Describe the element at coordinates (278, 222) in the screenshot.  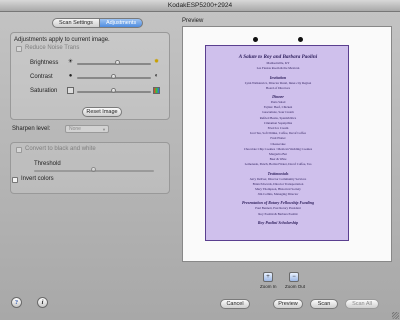
I see `doc-line: Roy Paolini Scholarship` at that location.